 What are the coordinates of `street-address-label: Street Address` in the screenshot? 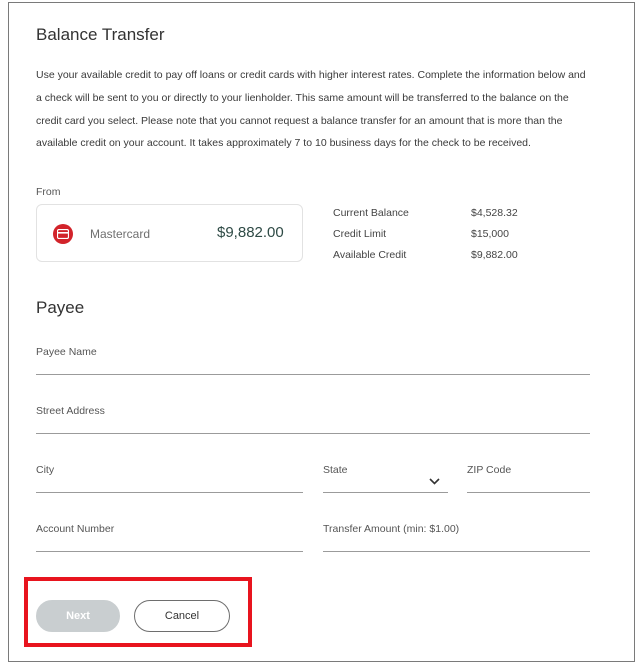 It's located at (70, 411).